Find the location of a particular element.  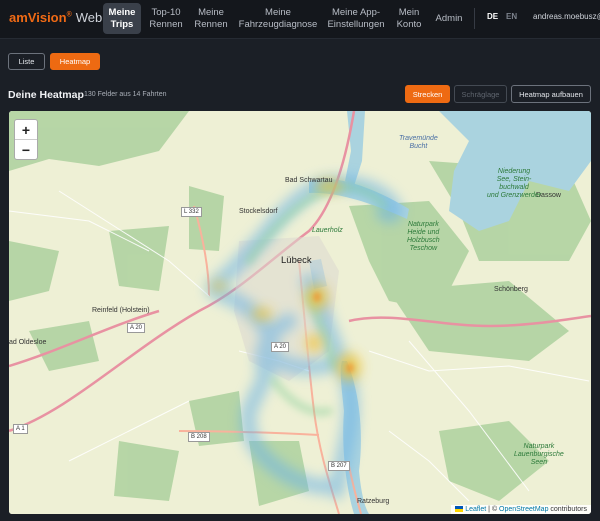

osm-link: OpenStreetMap is located at coordinates (523, 509).